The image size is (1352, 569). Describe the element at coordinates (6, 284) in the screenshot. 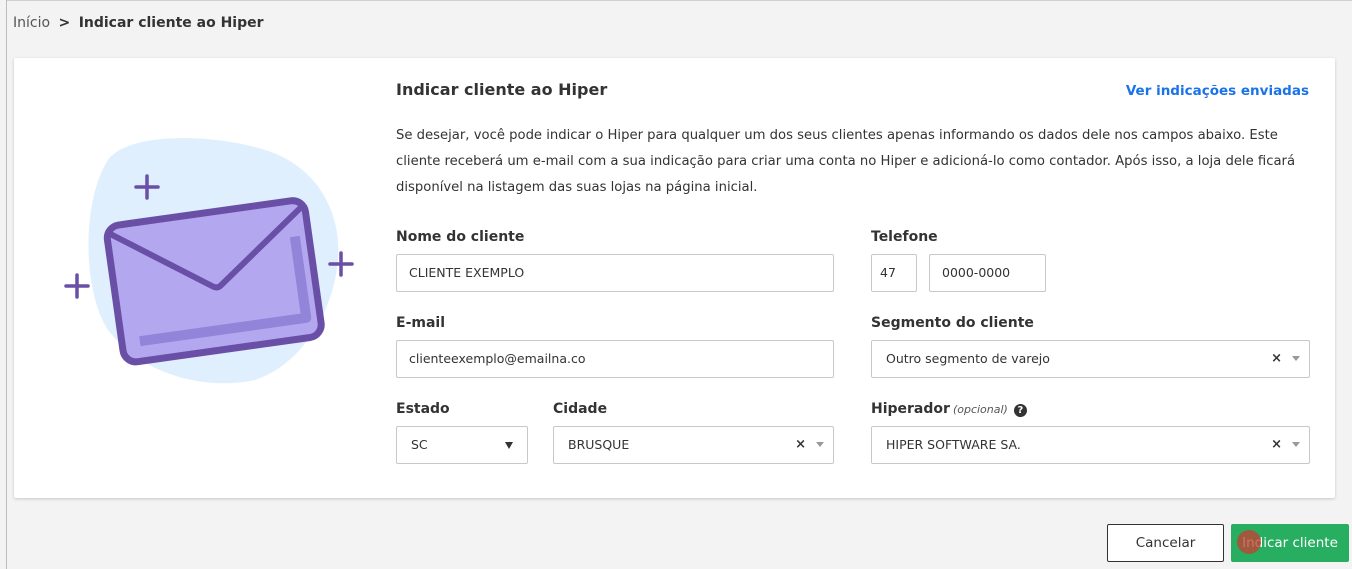

I see `window-left-border` at that location.